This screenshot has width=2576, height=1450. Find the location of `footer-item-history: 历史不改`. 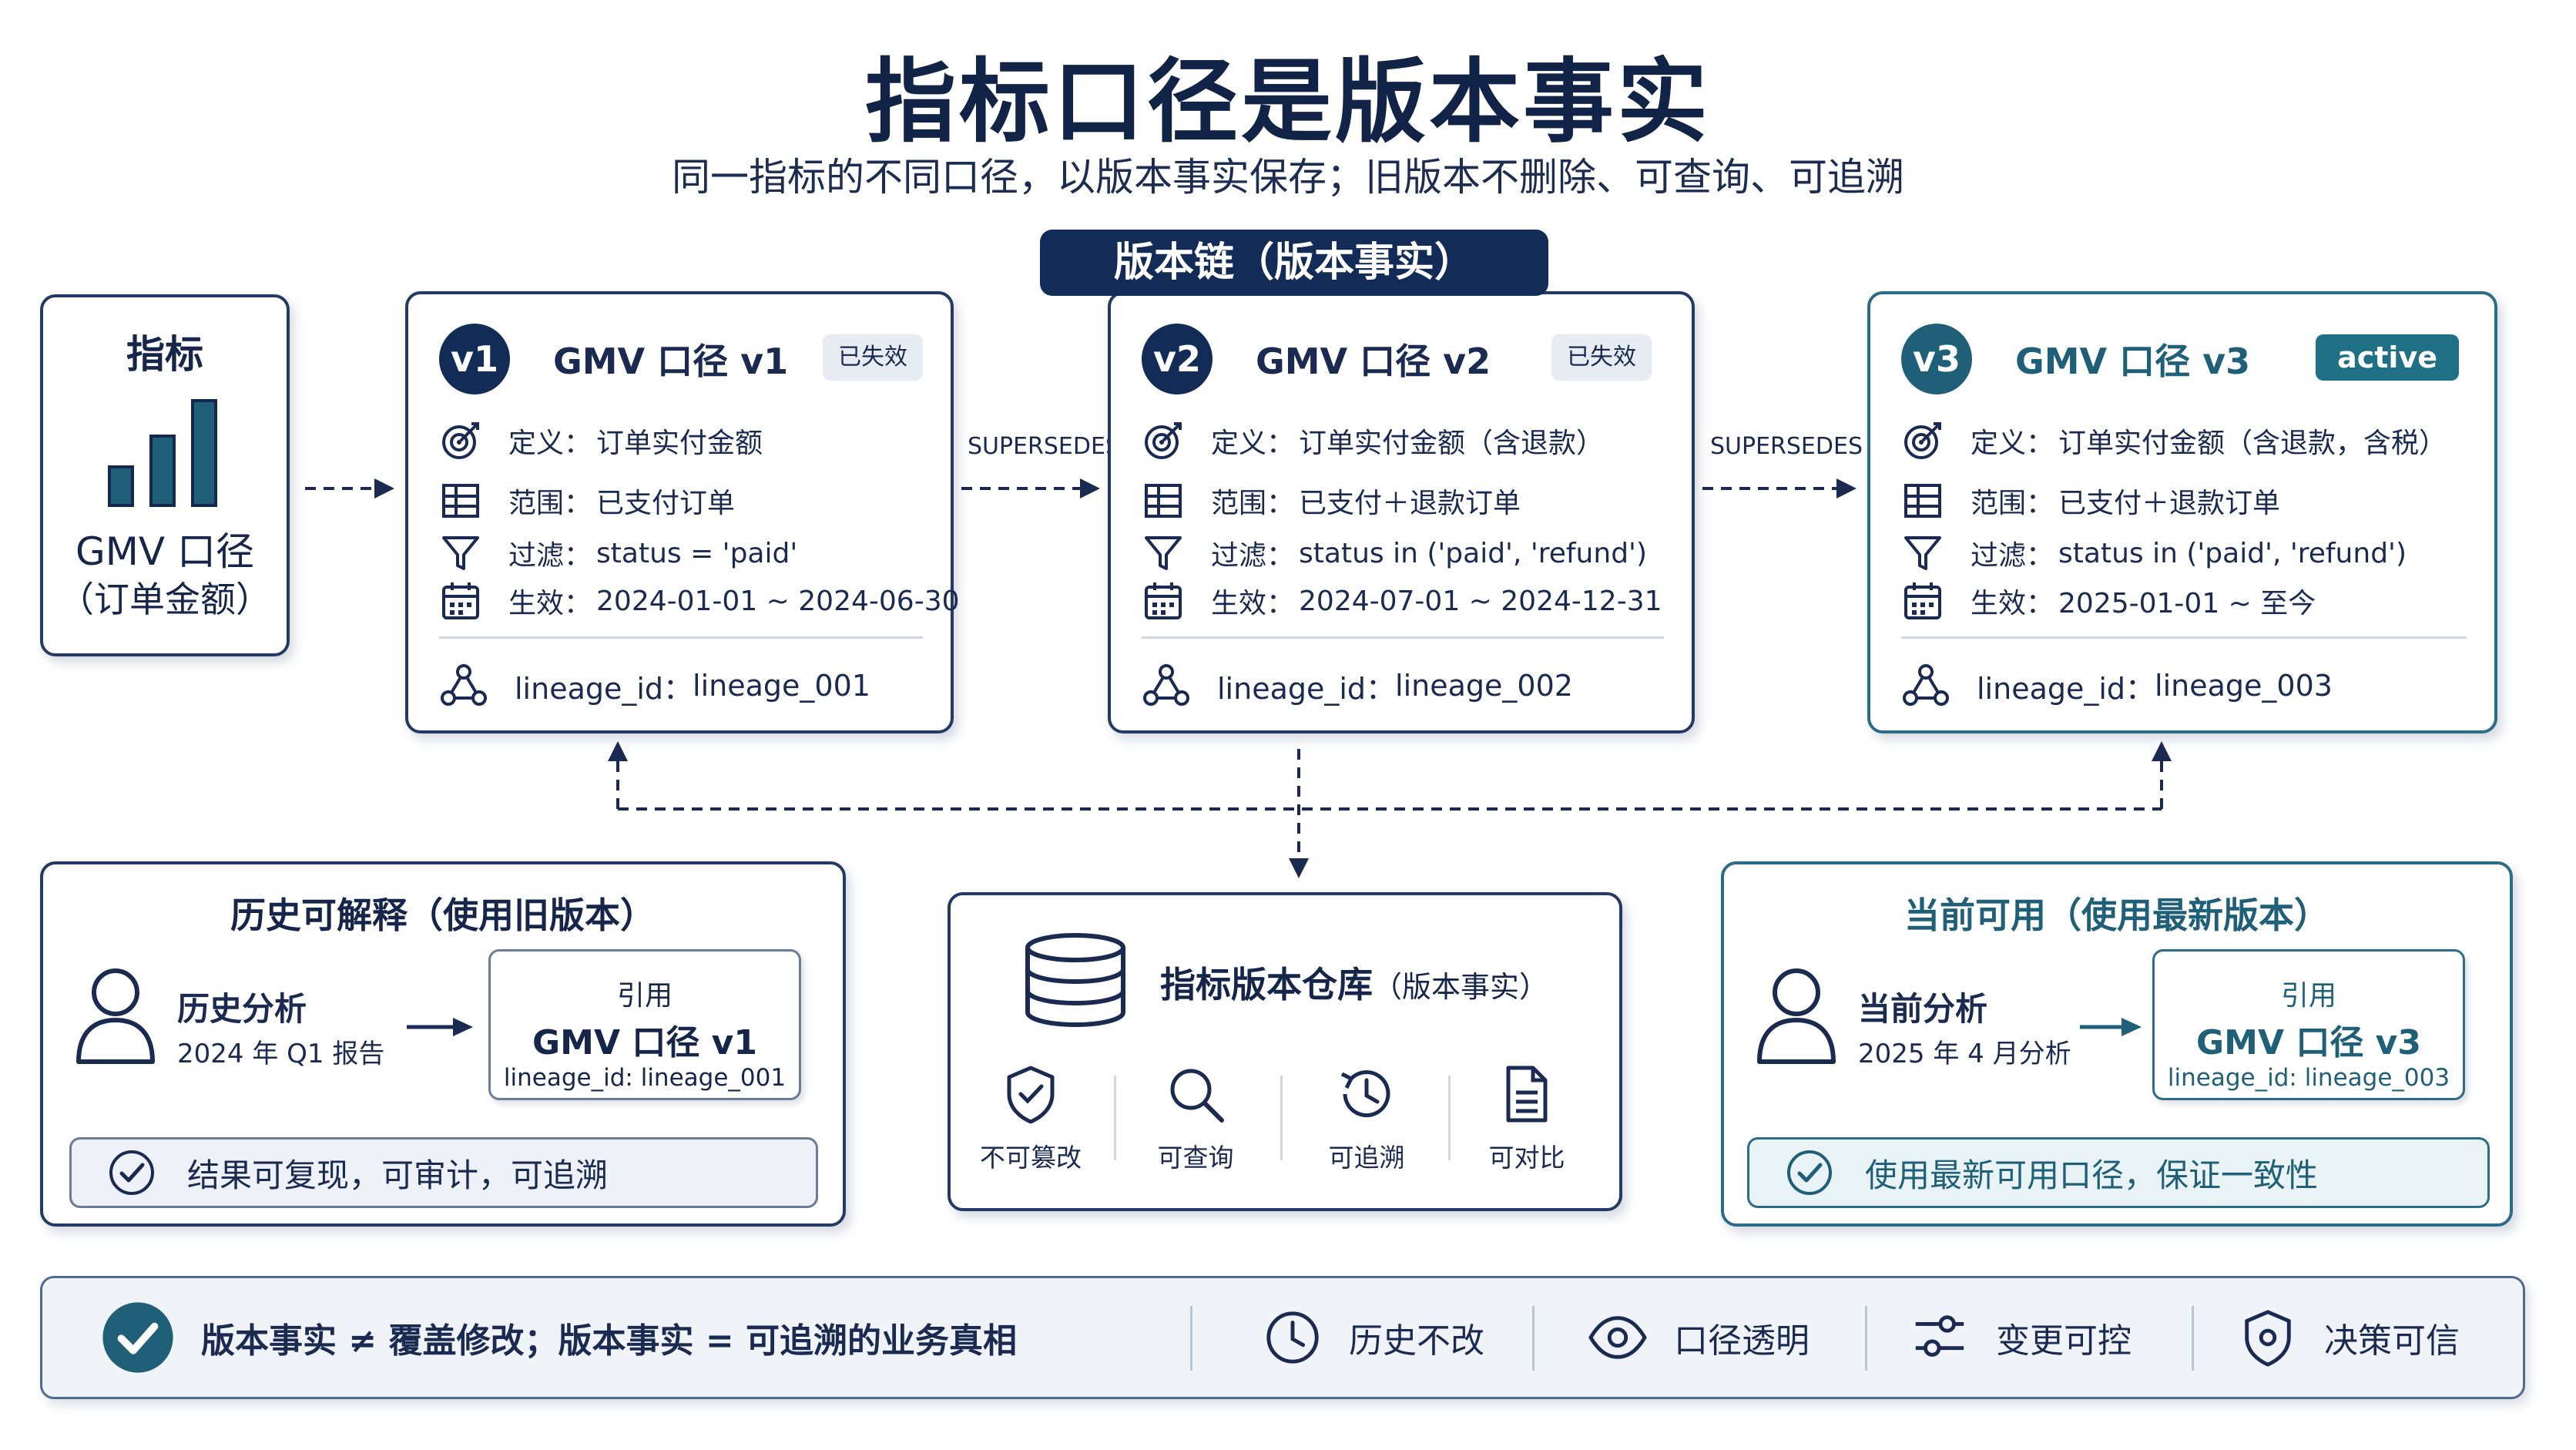

footer-item-history: 历史不改 is located at coordinates (1373, 1337).